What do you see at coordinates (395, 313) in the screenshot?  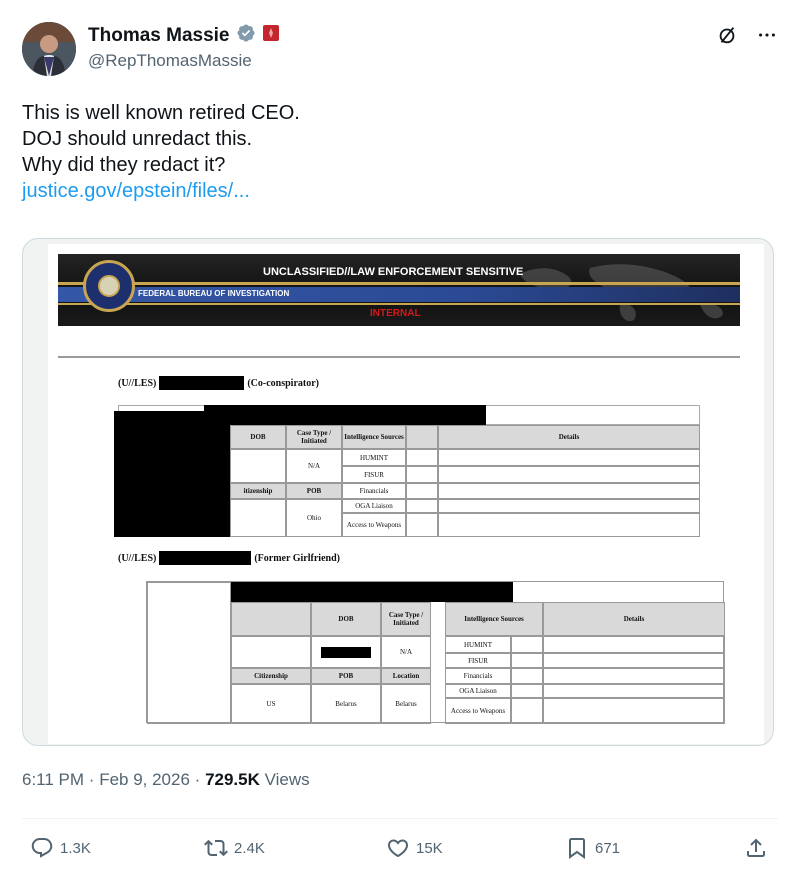 I see `internal-marking: INTERNAL` at bounding box center [395, 313].